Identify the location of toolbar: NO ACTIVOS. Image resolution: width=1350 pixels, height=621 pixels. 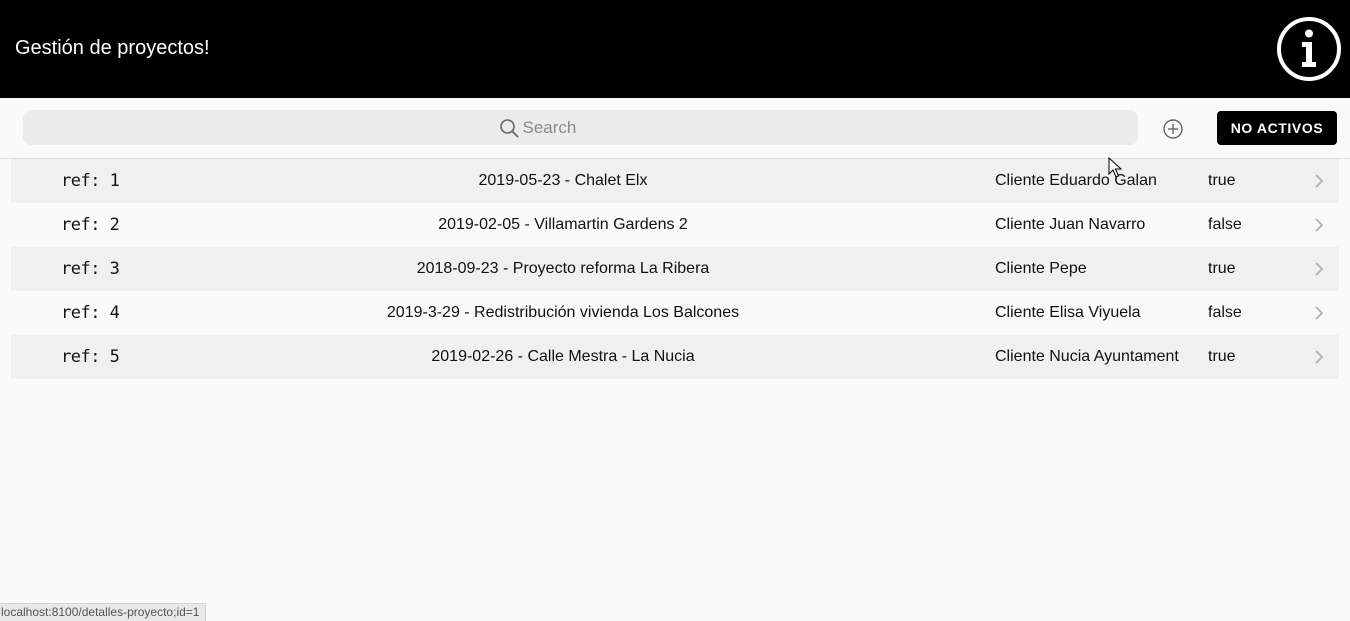
(675, 128).